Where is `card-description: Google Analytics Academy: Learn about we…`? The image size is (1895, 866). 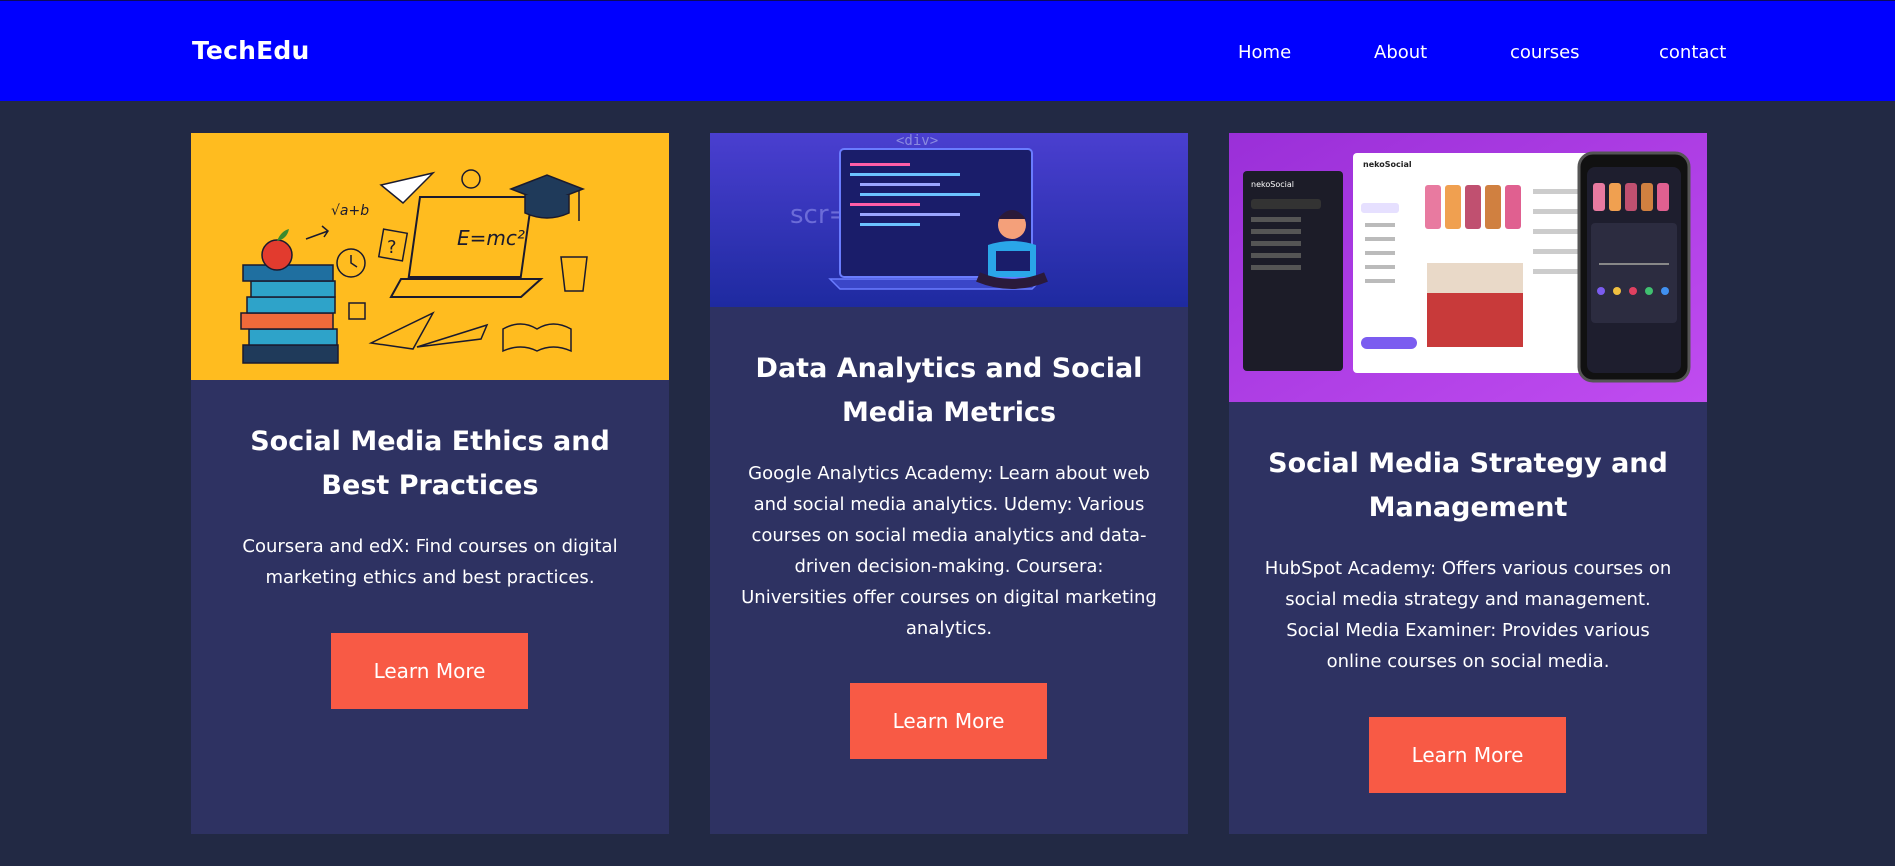 card-description: Google Analytics Academy: Learn about we… is located at coordinates (949, 551).